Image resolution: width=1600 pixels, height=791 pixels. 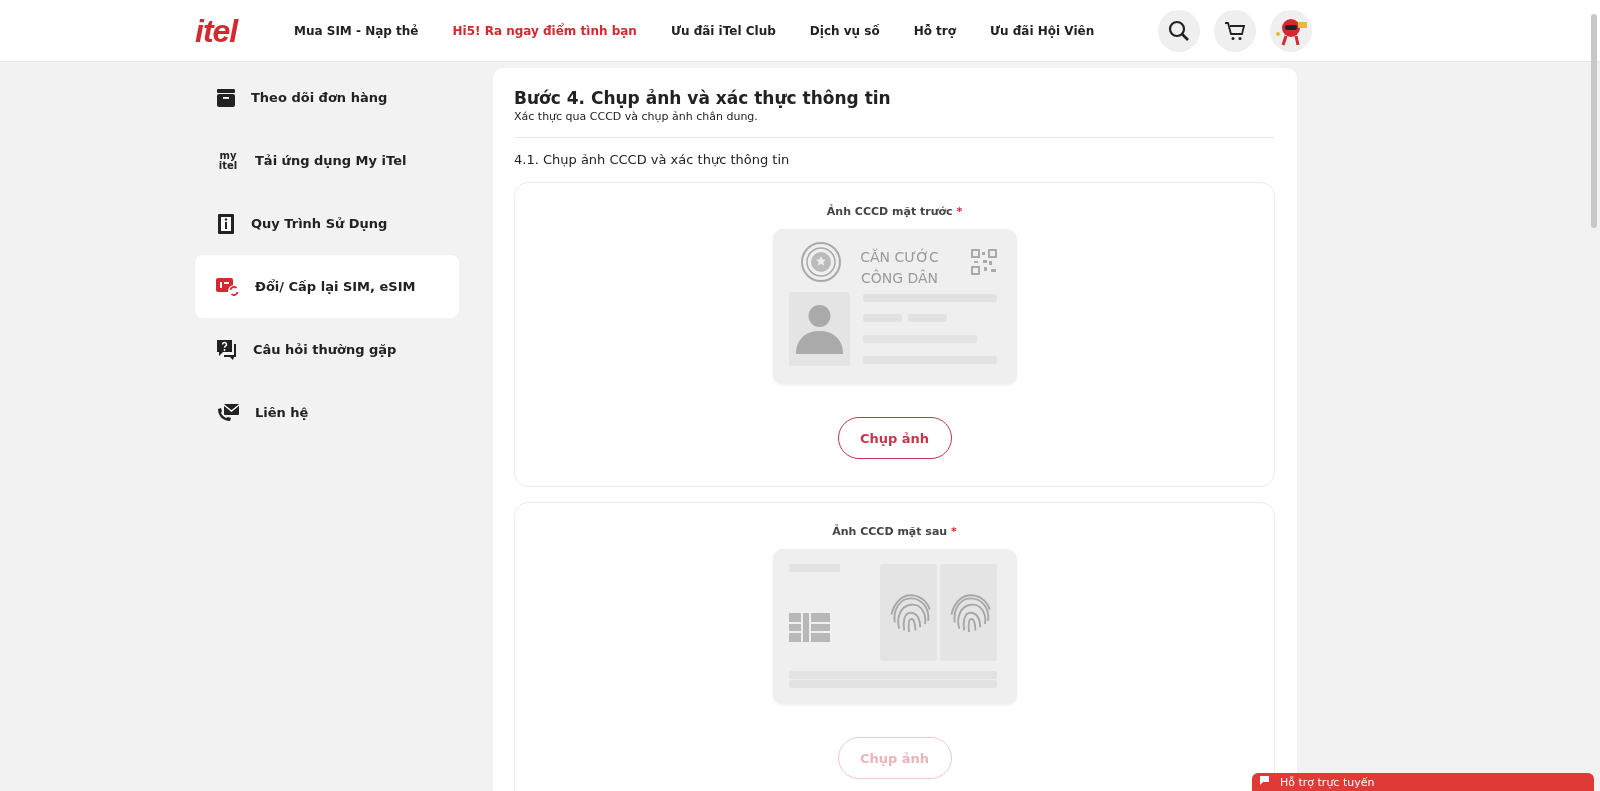 I want to click on online-support-button: Hỗ trợ trực tuyến, so click(x=1423, y=782).